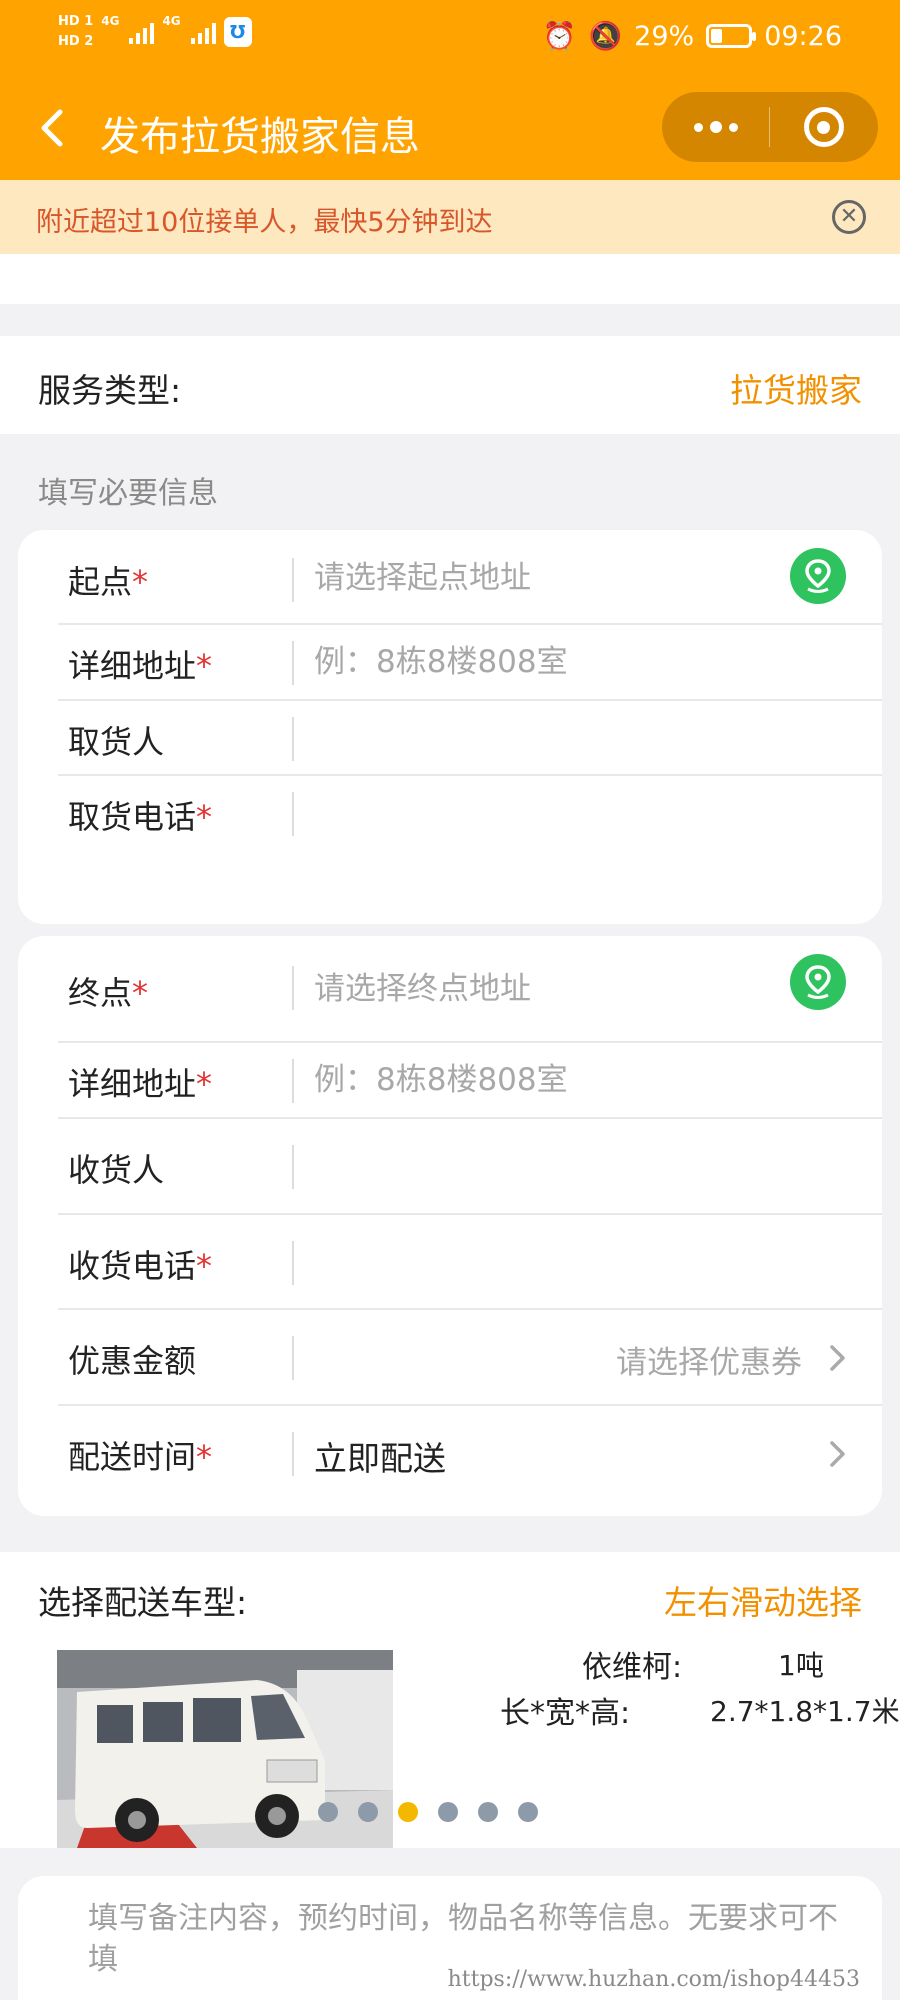 The height and width of the screenshot is (2000, 900). What do you see at coordinates (428, 1812) in the screenshot?
I see `carousel-dots` at bounding box center [428, 1812].